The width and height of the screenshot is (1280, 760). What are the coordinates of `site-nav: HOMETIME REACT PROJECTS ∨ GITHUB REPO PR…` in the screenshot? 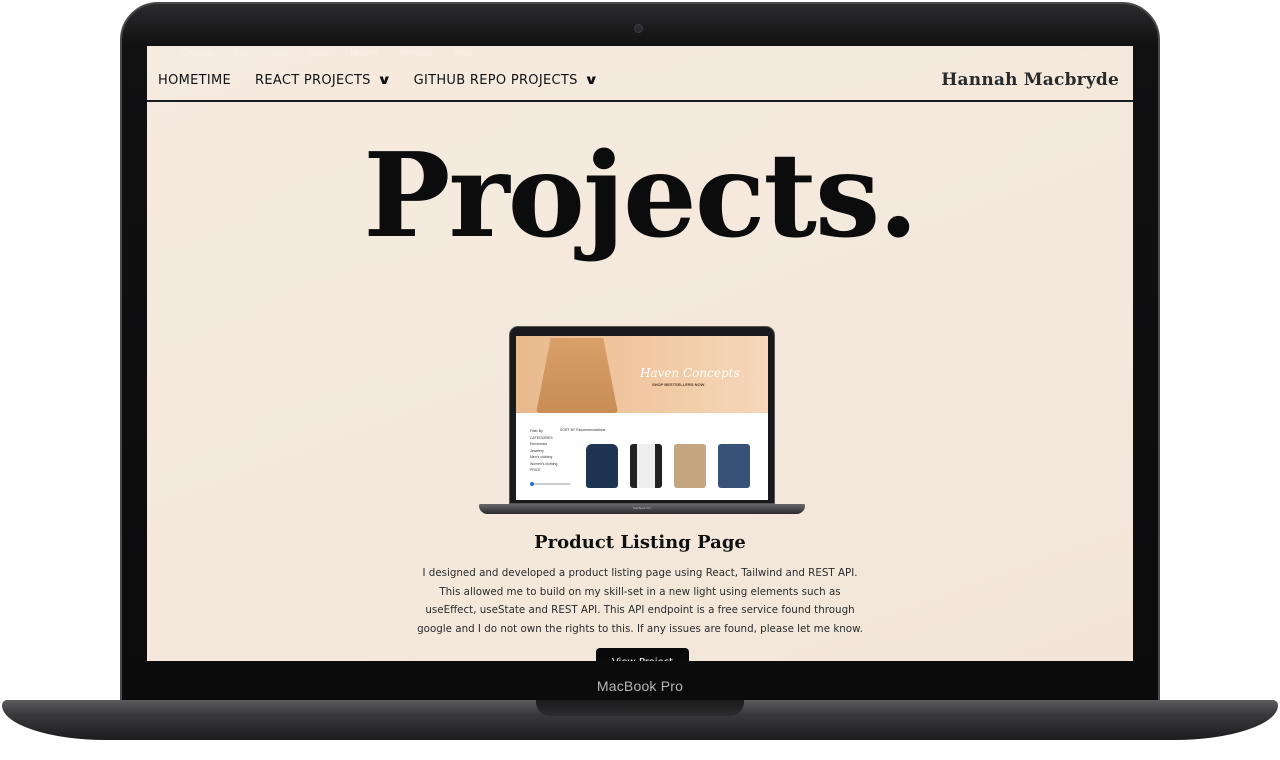 It's located at (640, 81).